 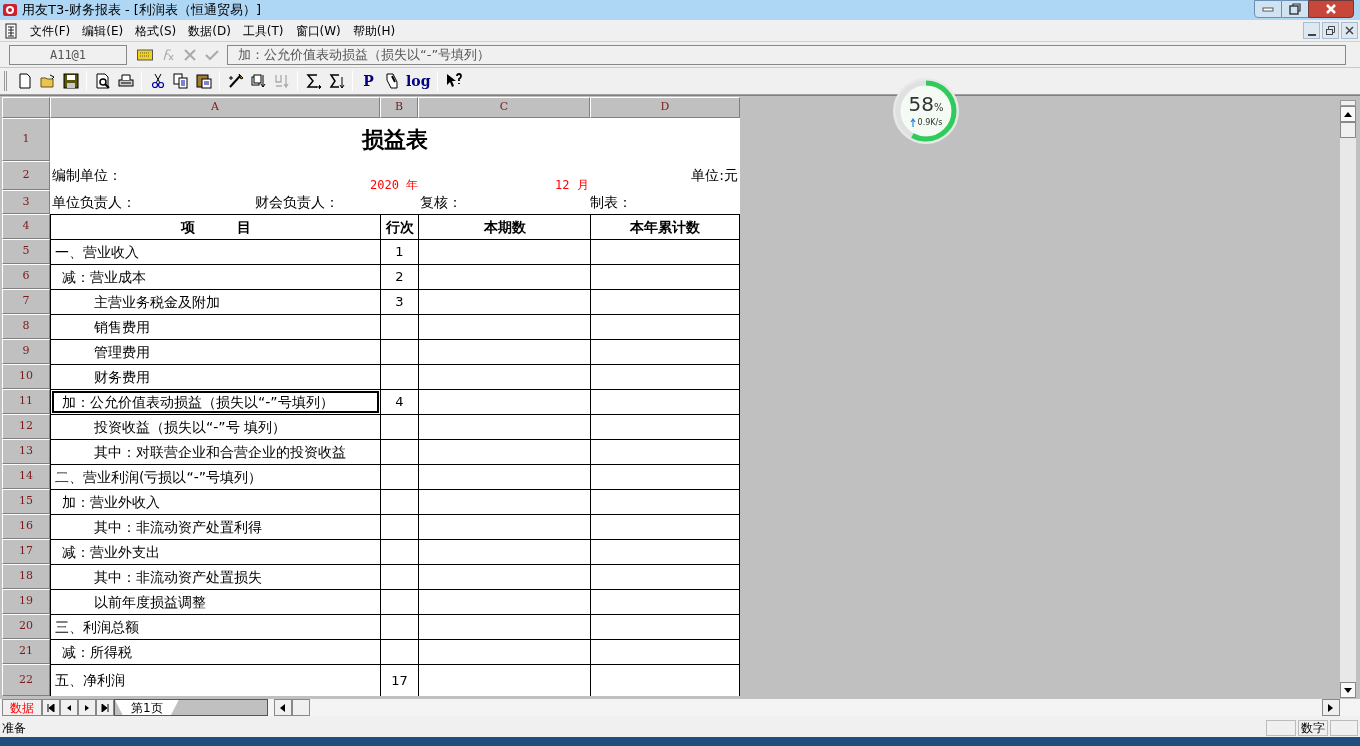 What do you see at coordinates (26, 526) in the screenshot?
I see `row-header: 16` at bounding box center [26, 526].